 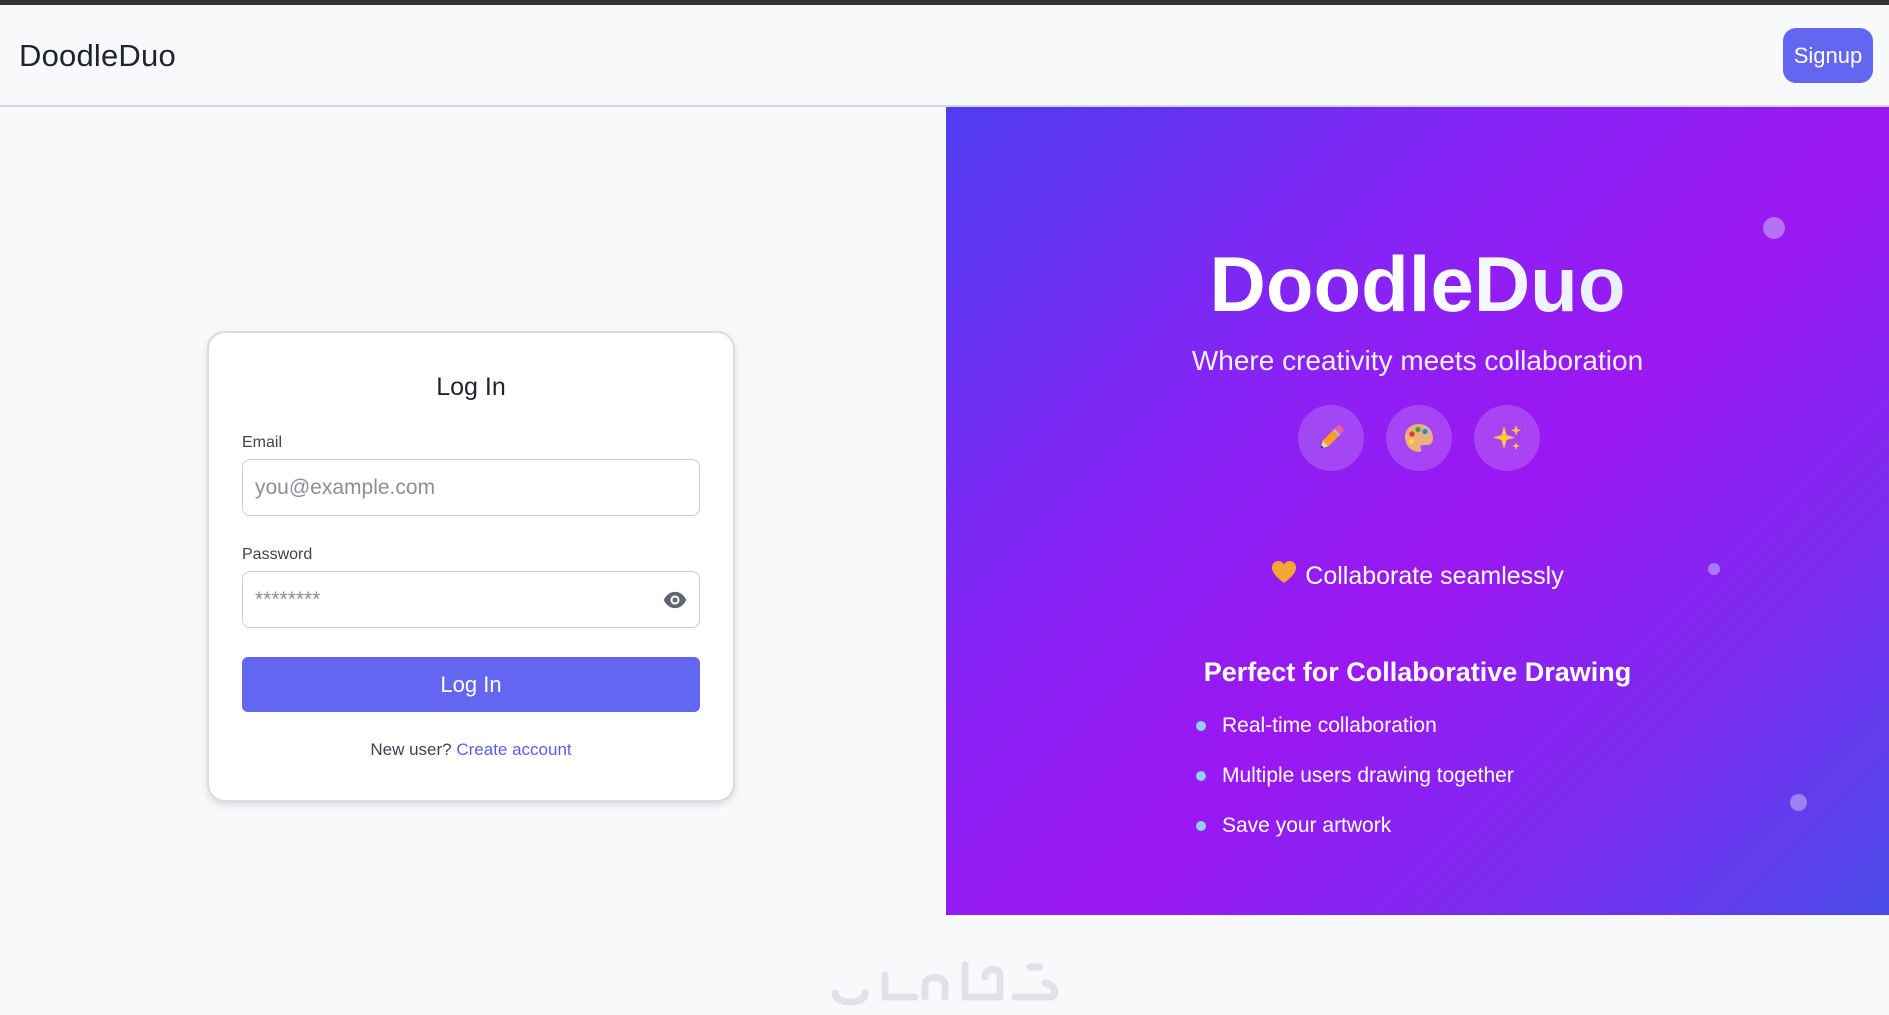 I want to click on login-title: Log In, so click(x=471, y=387).